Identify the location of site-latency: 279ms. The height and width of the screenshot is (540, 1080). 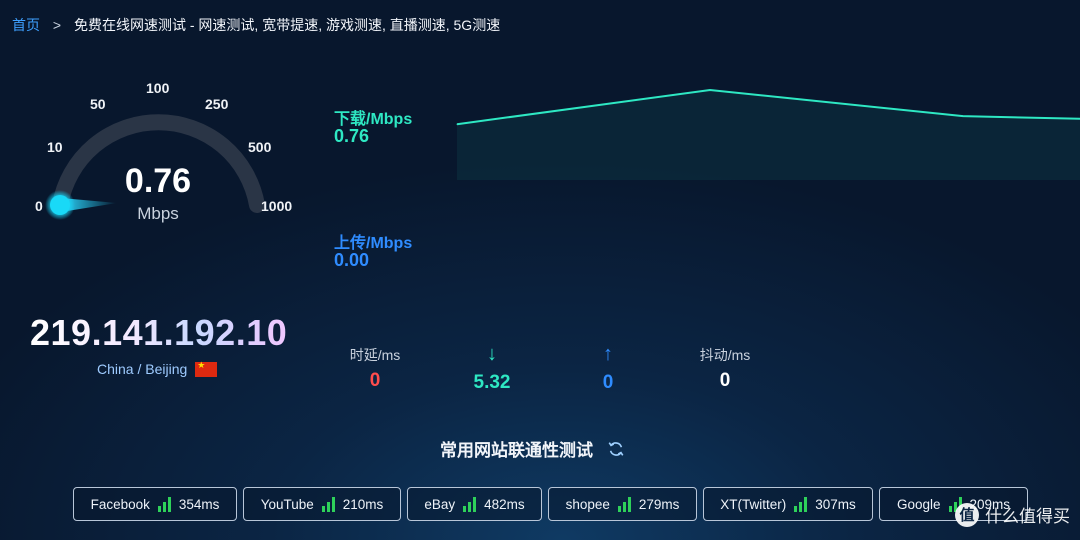
(659, 504).